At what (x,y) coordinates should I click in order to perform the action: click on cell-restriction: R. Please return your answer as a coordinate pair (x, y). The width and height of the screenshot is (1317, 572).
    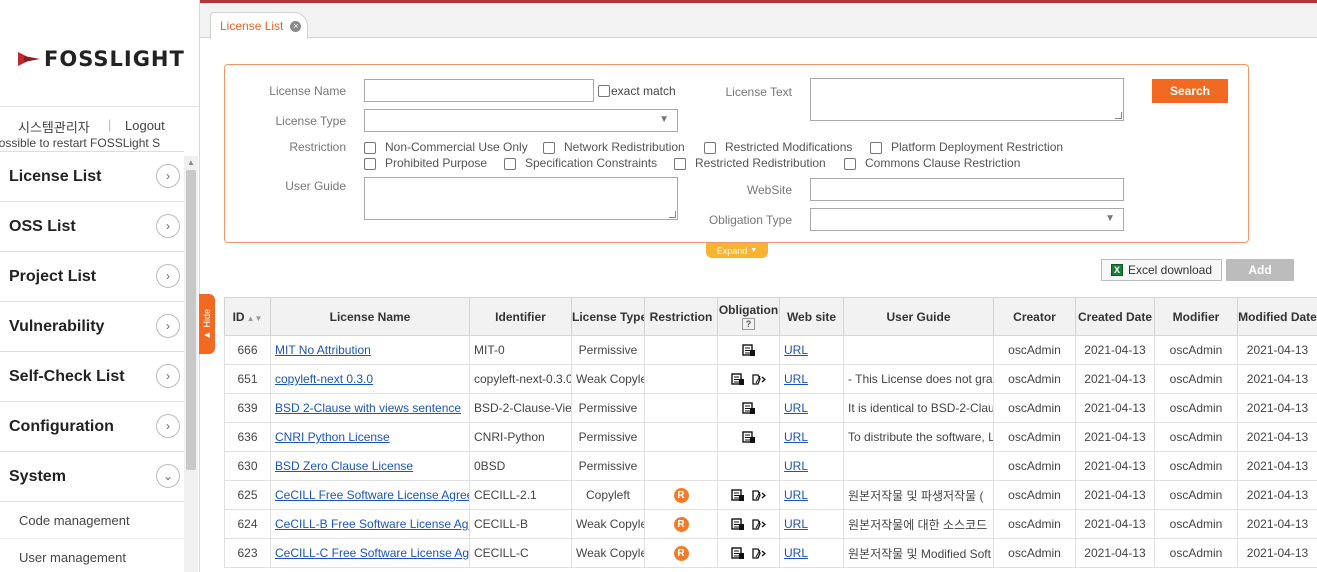
    Looking at the image, I should click on (681, 553).